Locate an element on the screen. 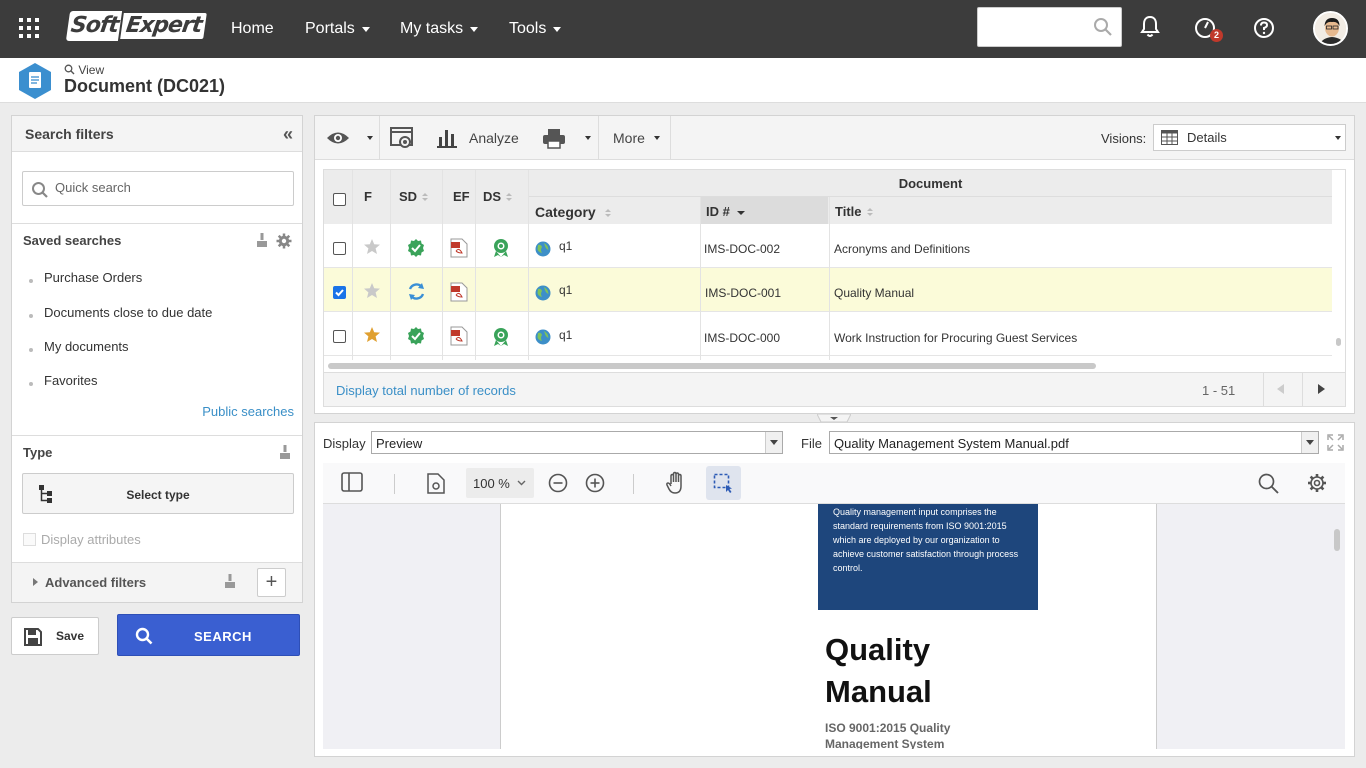 The height and width of the screenshot is (768, 1366). bell-icon is located at coordinates (1151, 28).